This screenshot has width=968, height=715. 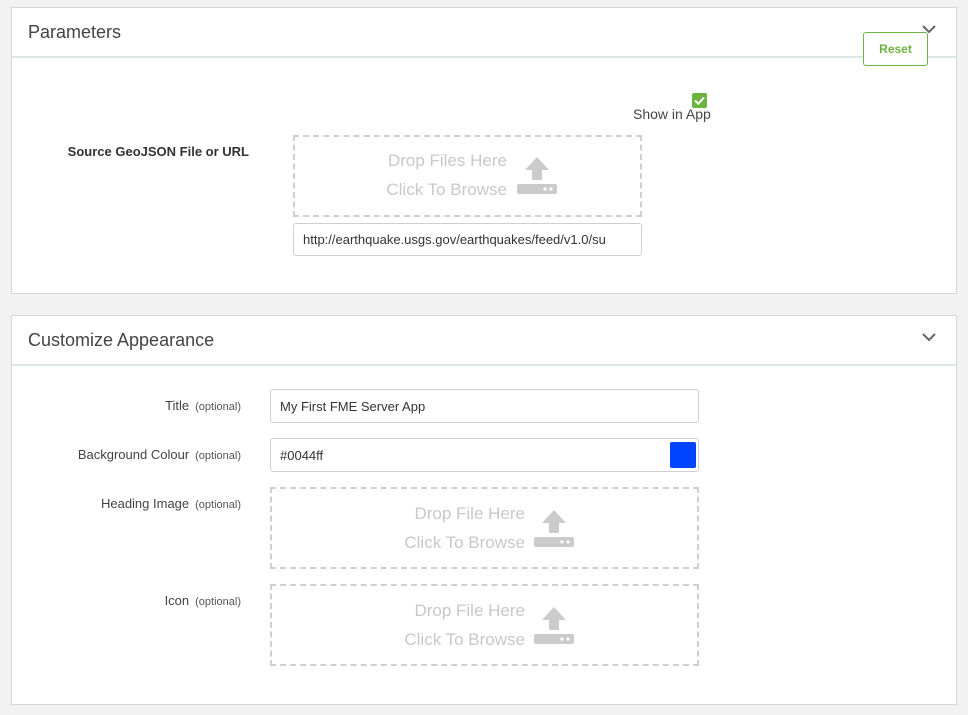 I want to click on title-label-text: Title, so click(x=177, y=405).